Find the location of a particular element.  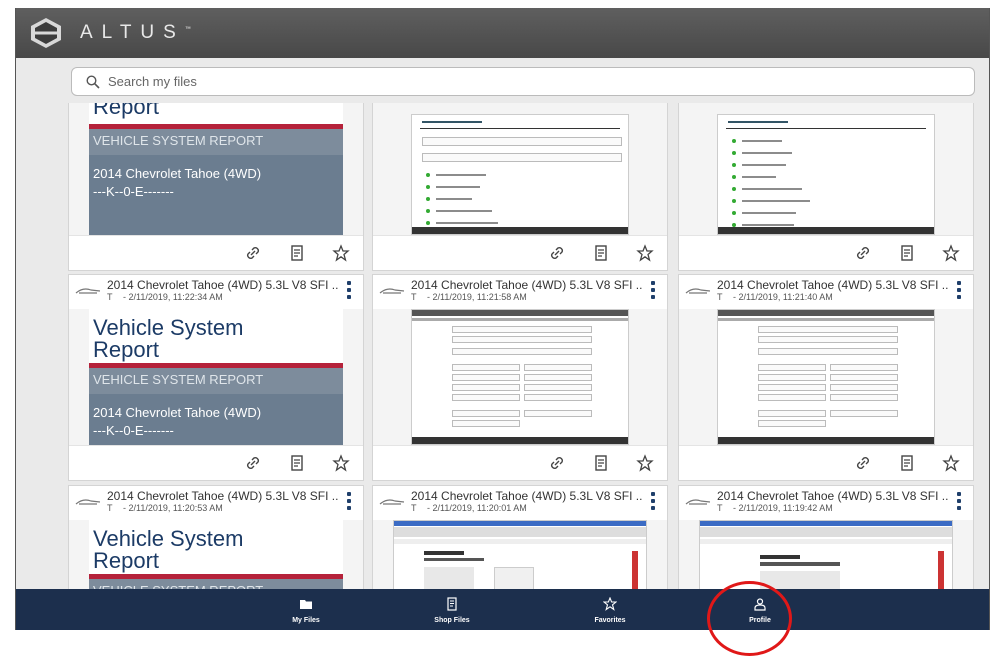

card-date: T- 2/11/2019, 11:21:58 AM is located at coordinates (469, 297).